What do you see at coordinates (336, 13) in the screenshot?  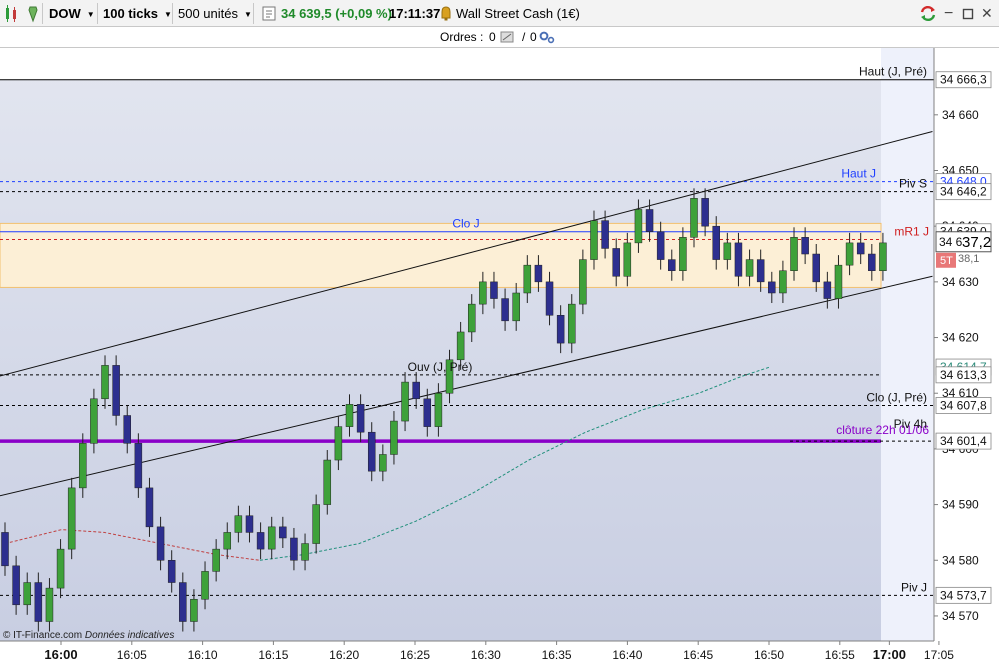 I see `price-change: 34 639,5 (+0,09 %)` at bounding box center [336, 13].